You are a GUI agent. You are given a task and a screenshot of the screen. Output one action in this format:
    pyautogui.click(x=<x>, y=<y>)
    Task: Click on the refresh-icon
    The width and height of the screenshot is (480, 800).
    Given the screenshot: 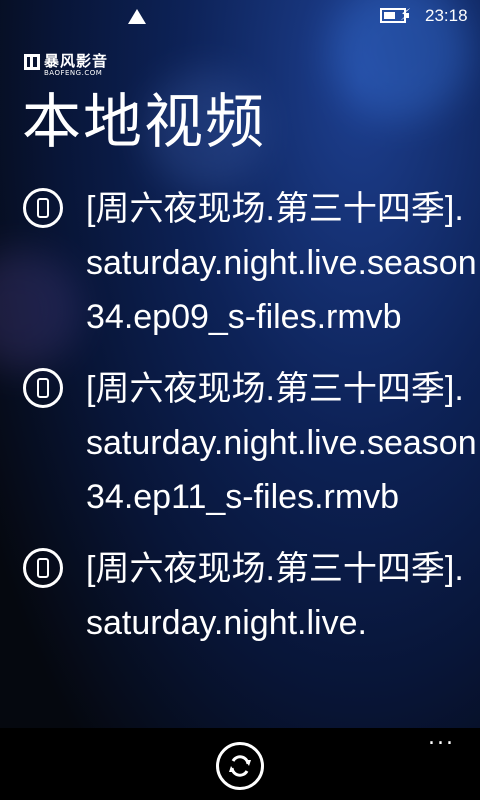 What is the action you would take?
    pyautogui.click(x=240, y=766)
    